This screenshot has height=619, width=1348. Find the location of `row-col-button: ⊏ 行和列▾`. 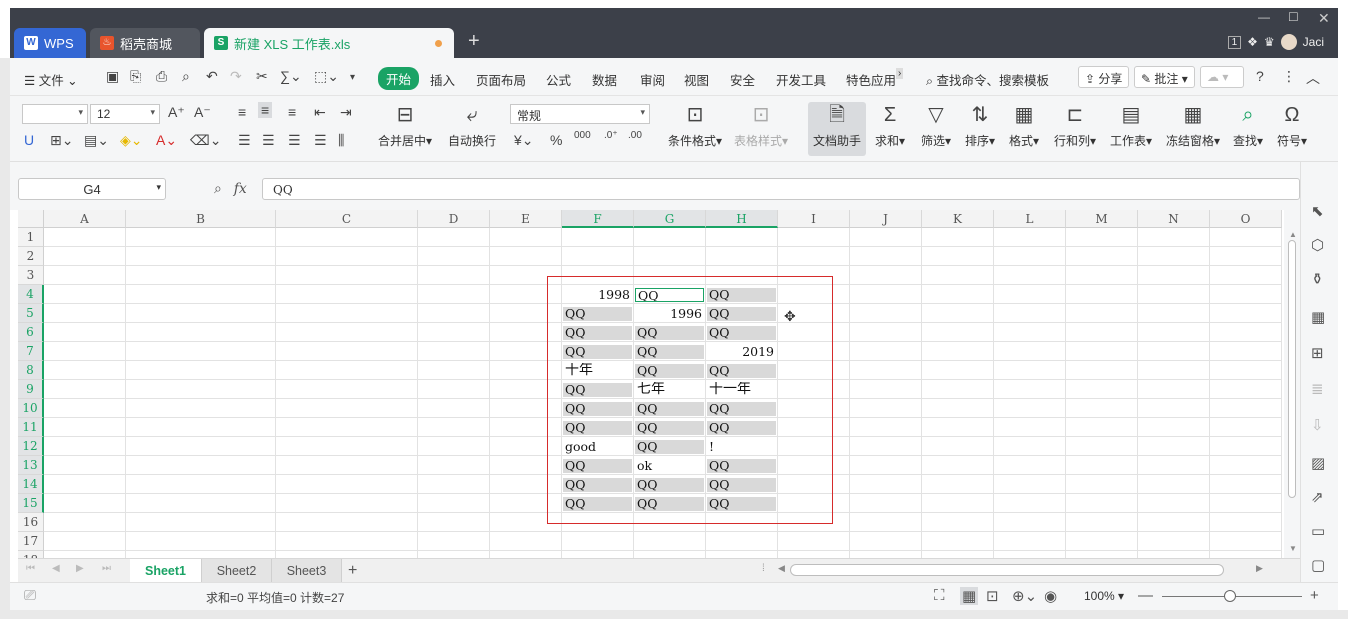

row-col-button: ⊏ 行和列▾ is located at coordinates (1075, 125).